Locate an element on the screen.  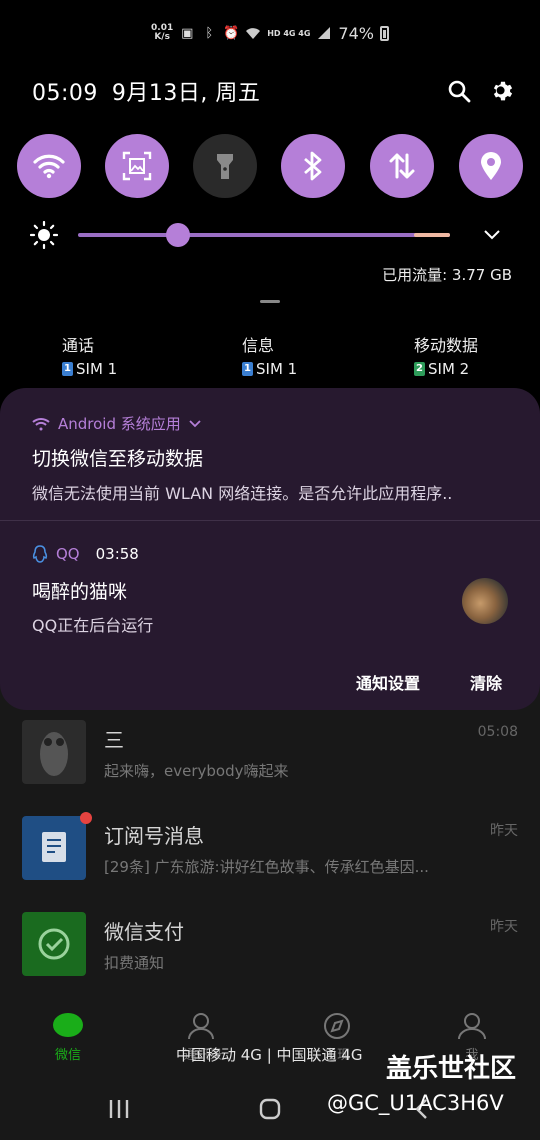
sim-defaults: 通话 1 SIM 1 信息 1 SIM 1 移动数据 2 SIM 2 is located at coordinates (270, 356).